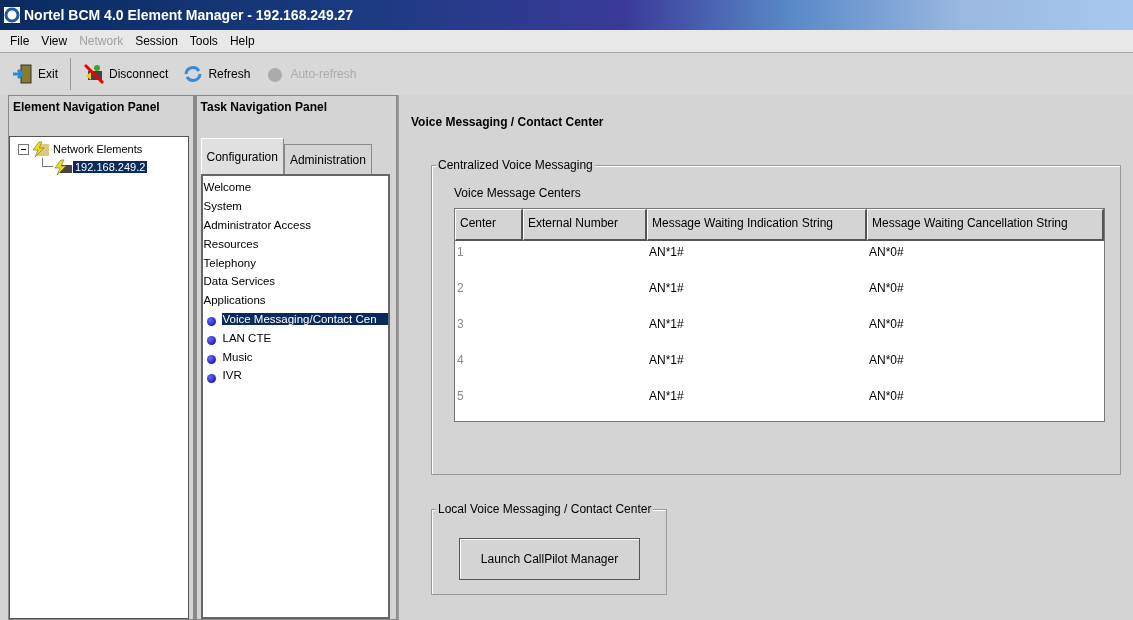 Image resolution: width=1133 pixels, height=620 pixels. I want to click on menu-item: View, so click(54, 41).